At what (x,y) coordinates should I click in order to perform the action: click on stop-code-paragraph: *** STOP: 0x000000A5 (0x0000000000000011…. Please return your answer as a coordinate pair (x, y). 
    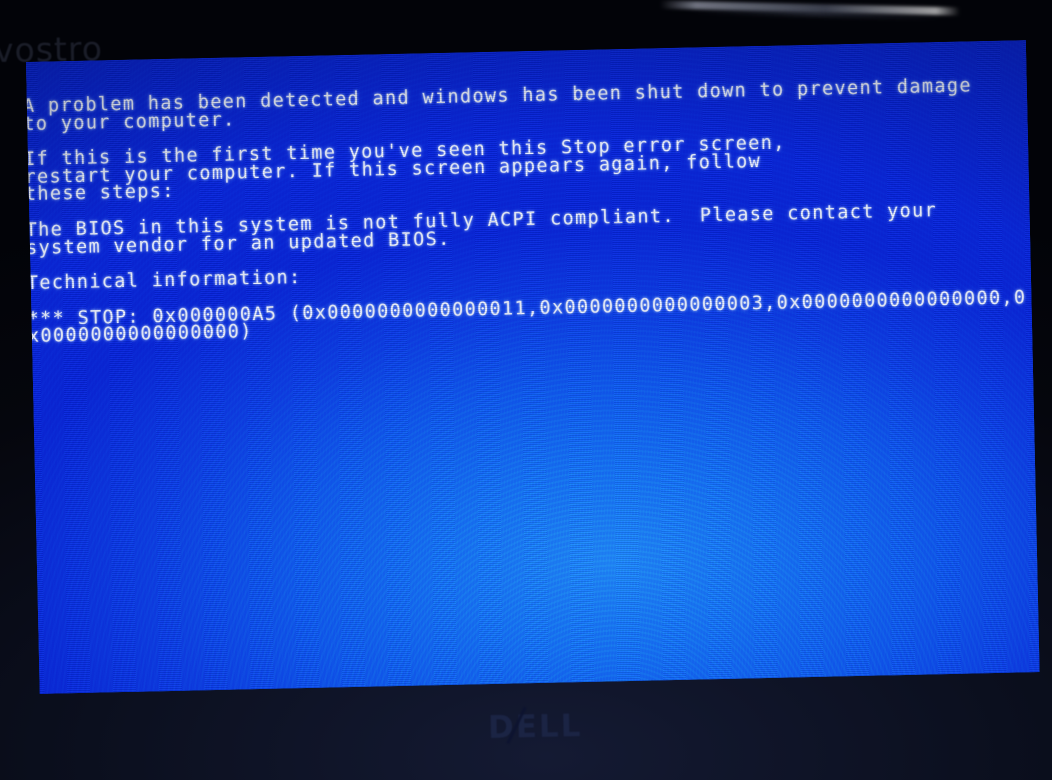
    Looking at the image, I should click on (533, 317).